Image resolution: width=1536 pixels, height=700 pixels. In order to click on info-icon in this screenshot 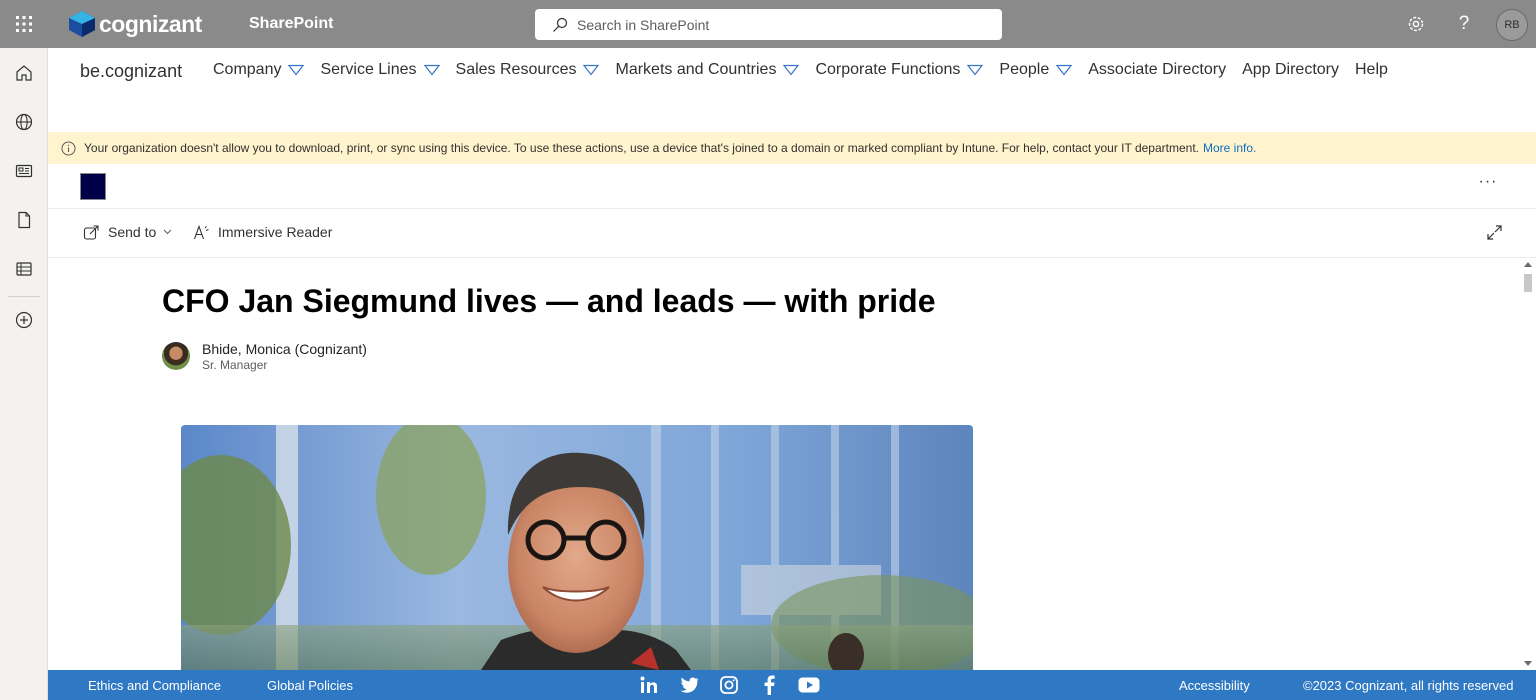, I will do `click(68, 148)`.